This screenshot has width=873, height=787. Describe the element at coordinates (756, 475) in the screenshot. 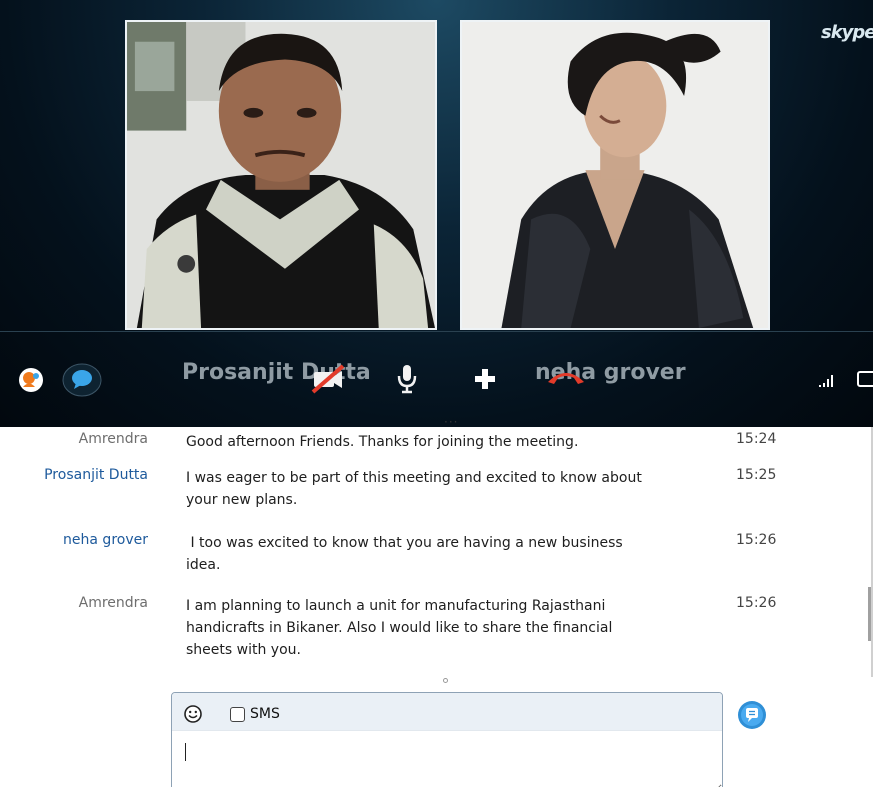

I see `message-time: 15:25` at that location.